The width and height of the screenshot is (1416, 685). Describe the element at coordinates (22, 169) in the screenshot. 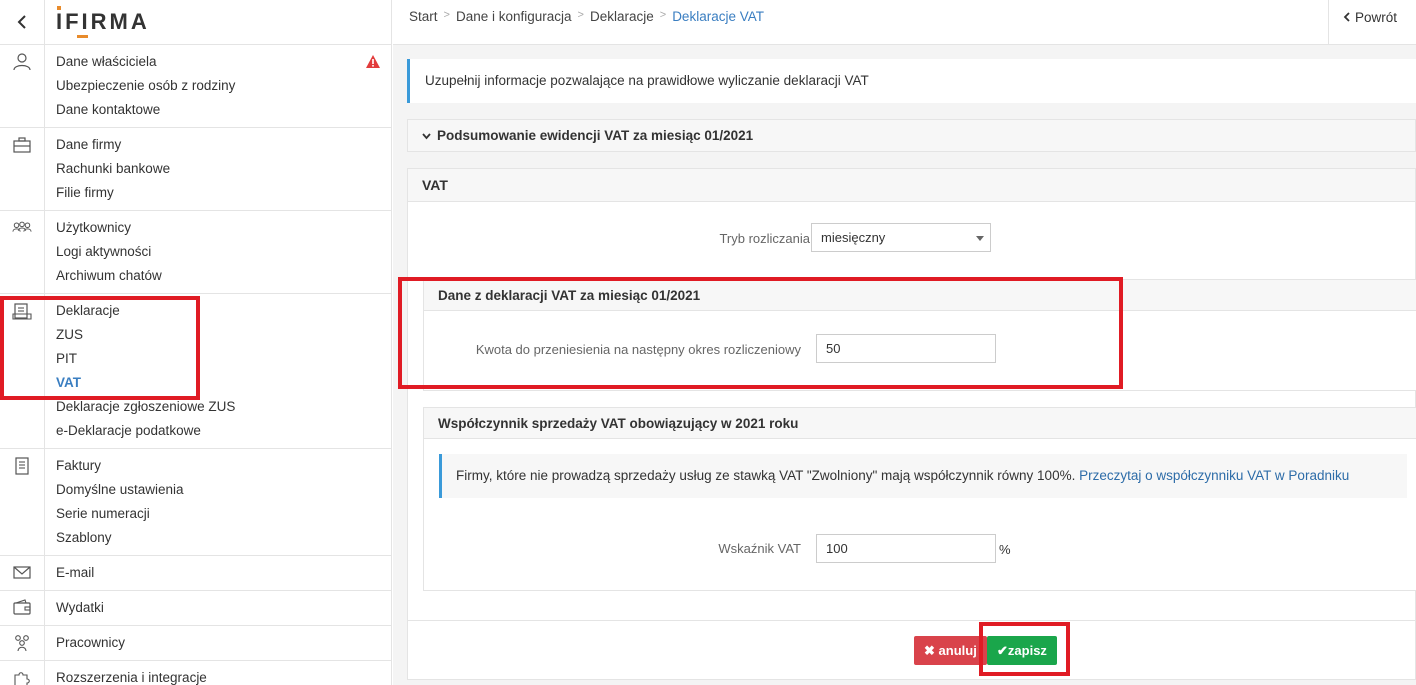

I see `briefcase-icon` at that location.